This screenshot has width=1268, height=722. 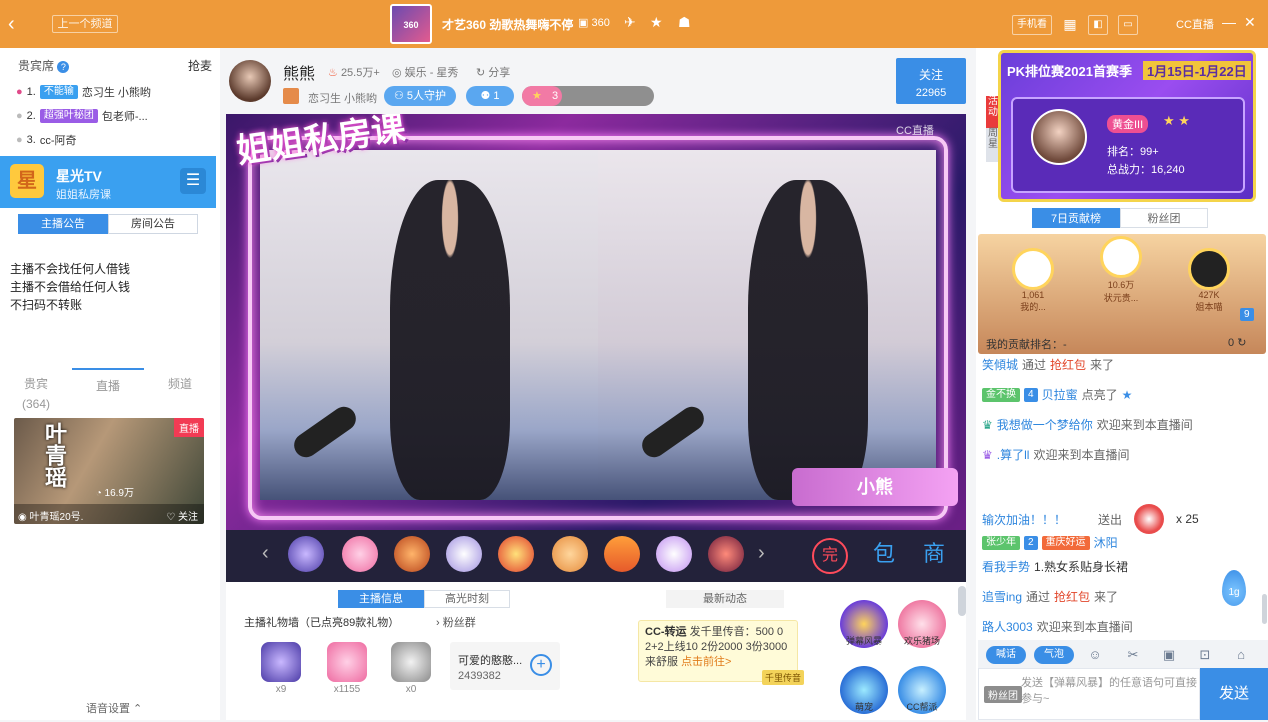 I want to click on name-plate: 小熊, so click(x=875, y=487).